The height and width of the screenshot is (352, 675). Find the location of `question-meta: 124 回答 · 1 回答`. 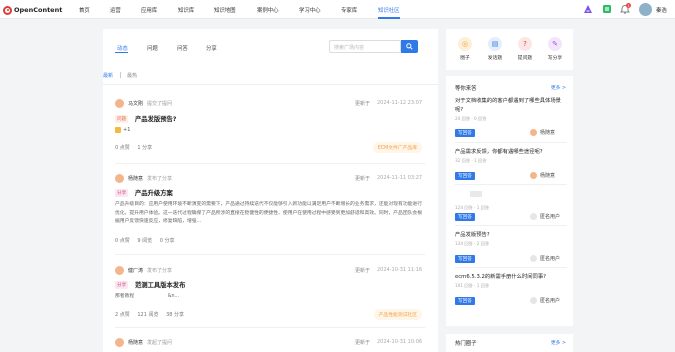

question-meta: 124 回答 · 1 回答 is located at coordinates (472, 207).